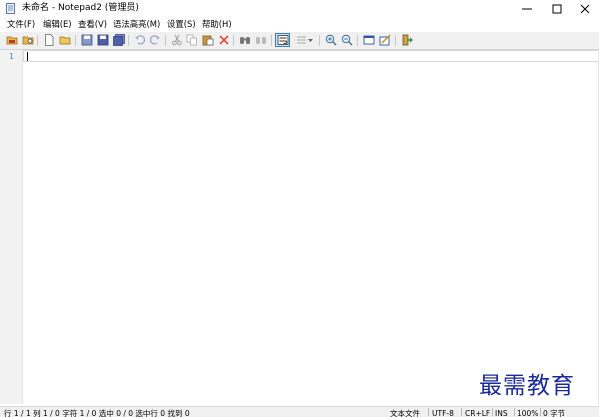 The width and height of the screenshot is (599, 417). I want to click on toolbar, so click(299, 41).